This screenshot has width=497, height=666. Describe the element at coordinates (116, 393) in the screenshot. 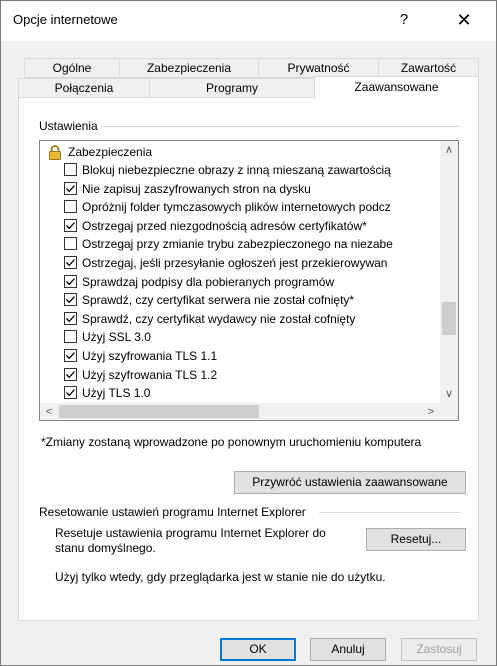

I see `setting-label: Użyj TLS 1.0` at that location.